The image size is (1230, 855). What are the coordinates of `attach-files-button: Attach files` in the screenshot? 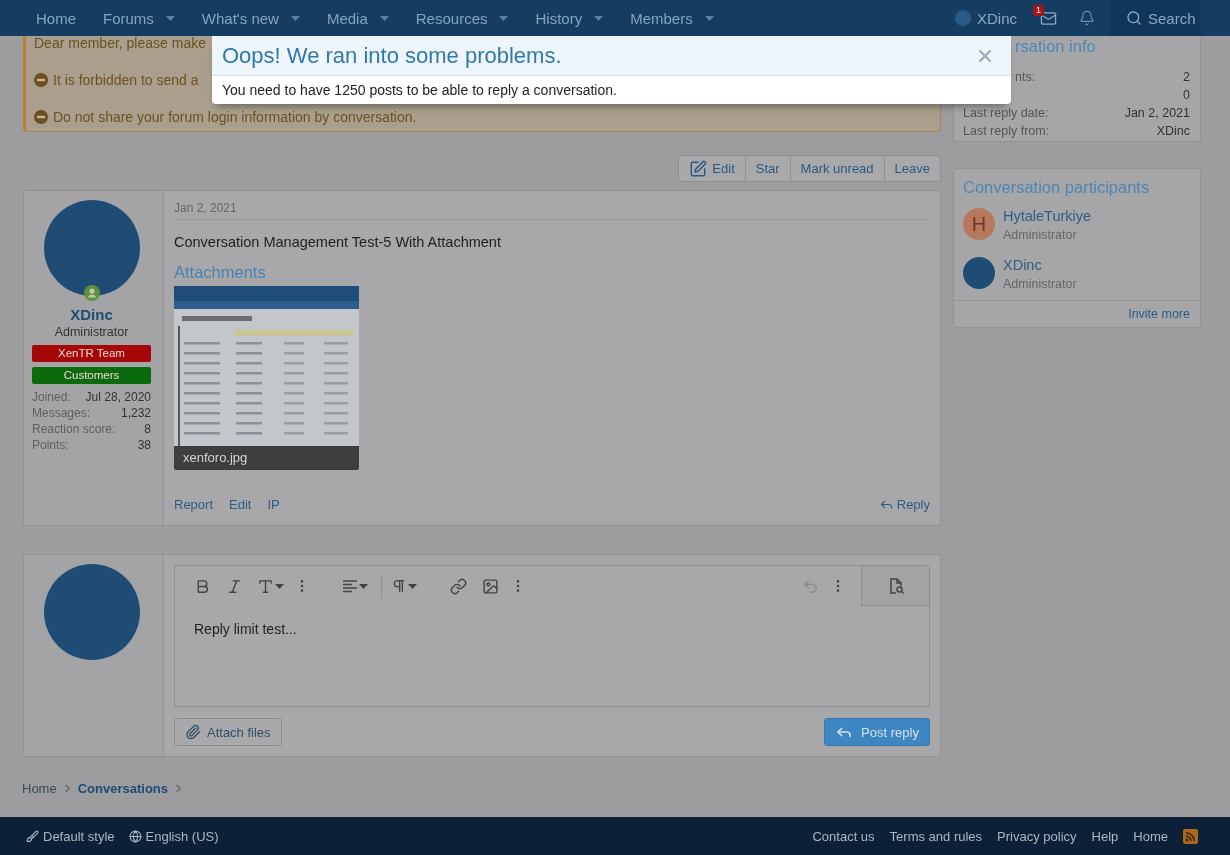 It's located at (228, 732).